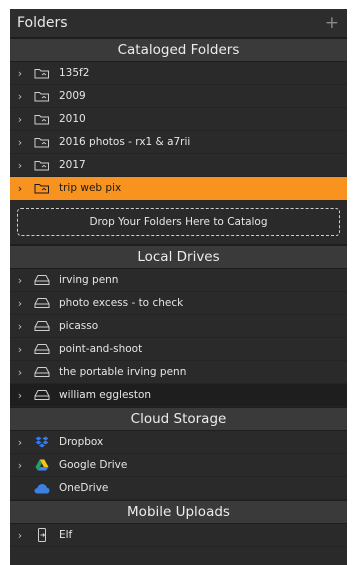 This screenshot has width=354, height=565. Describe the element at coordinates (90, 188) in the screenshot. I see `folder-label: trip web pix` at that location.